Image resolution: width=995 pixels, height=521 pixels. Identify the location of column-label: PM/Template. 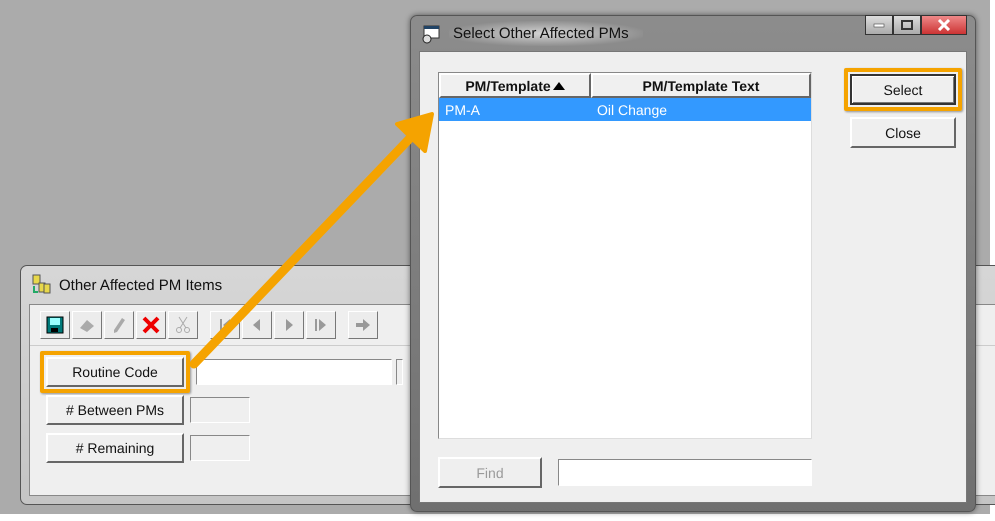
(508, 86).